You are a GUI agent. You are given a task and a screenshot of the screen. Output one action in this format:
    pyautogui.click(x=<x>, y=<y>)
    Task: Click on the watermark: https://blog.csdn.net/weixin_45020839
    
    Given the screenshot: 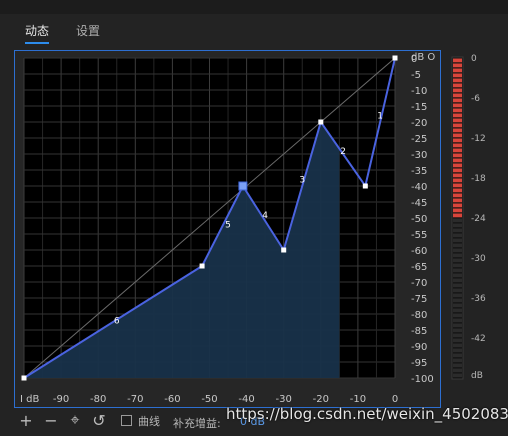 What is the action you would take?
    pyautogui.click(x=367, y=414)
    